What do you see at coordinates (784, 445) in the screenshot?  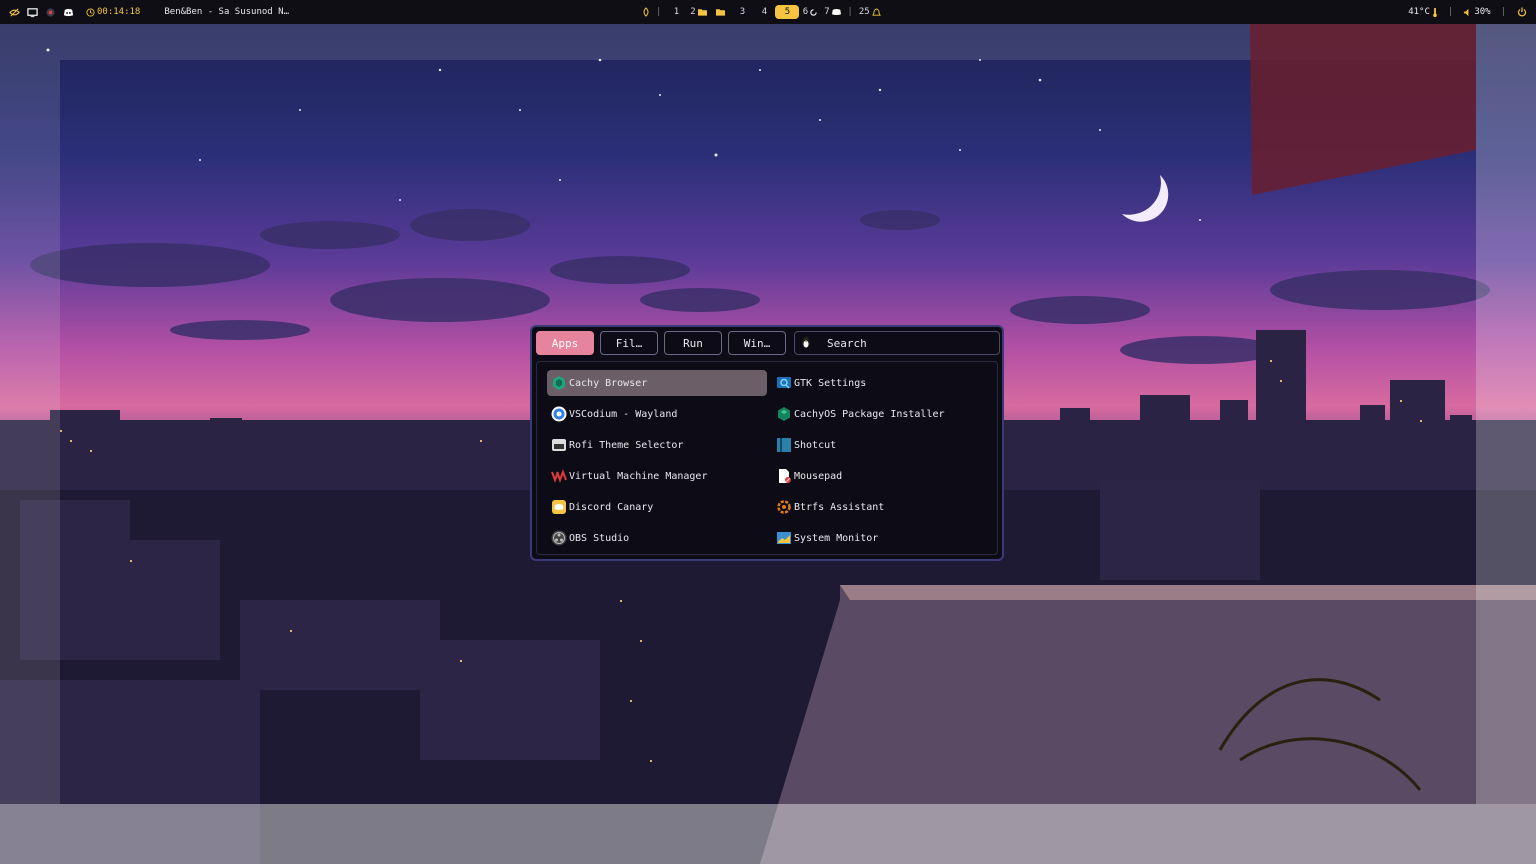 I see `shotcut-icon` at bounding box center [784, 445].